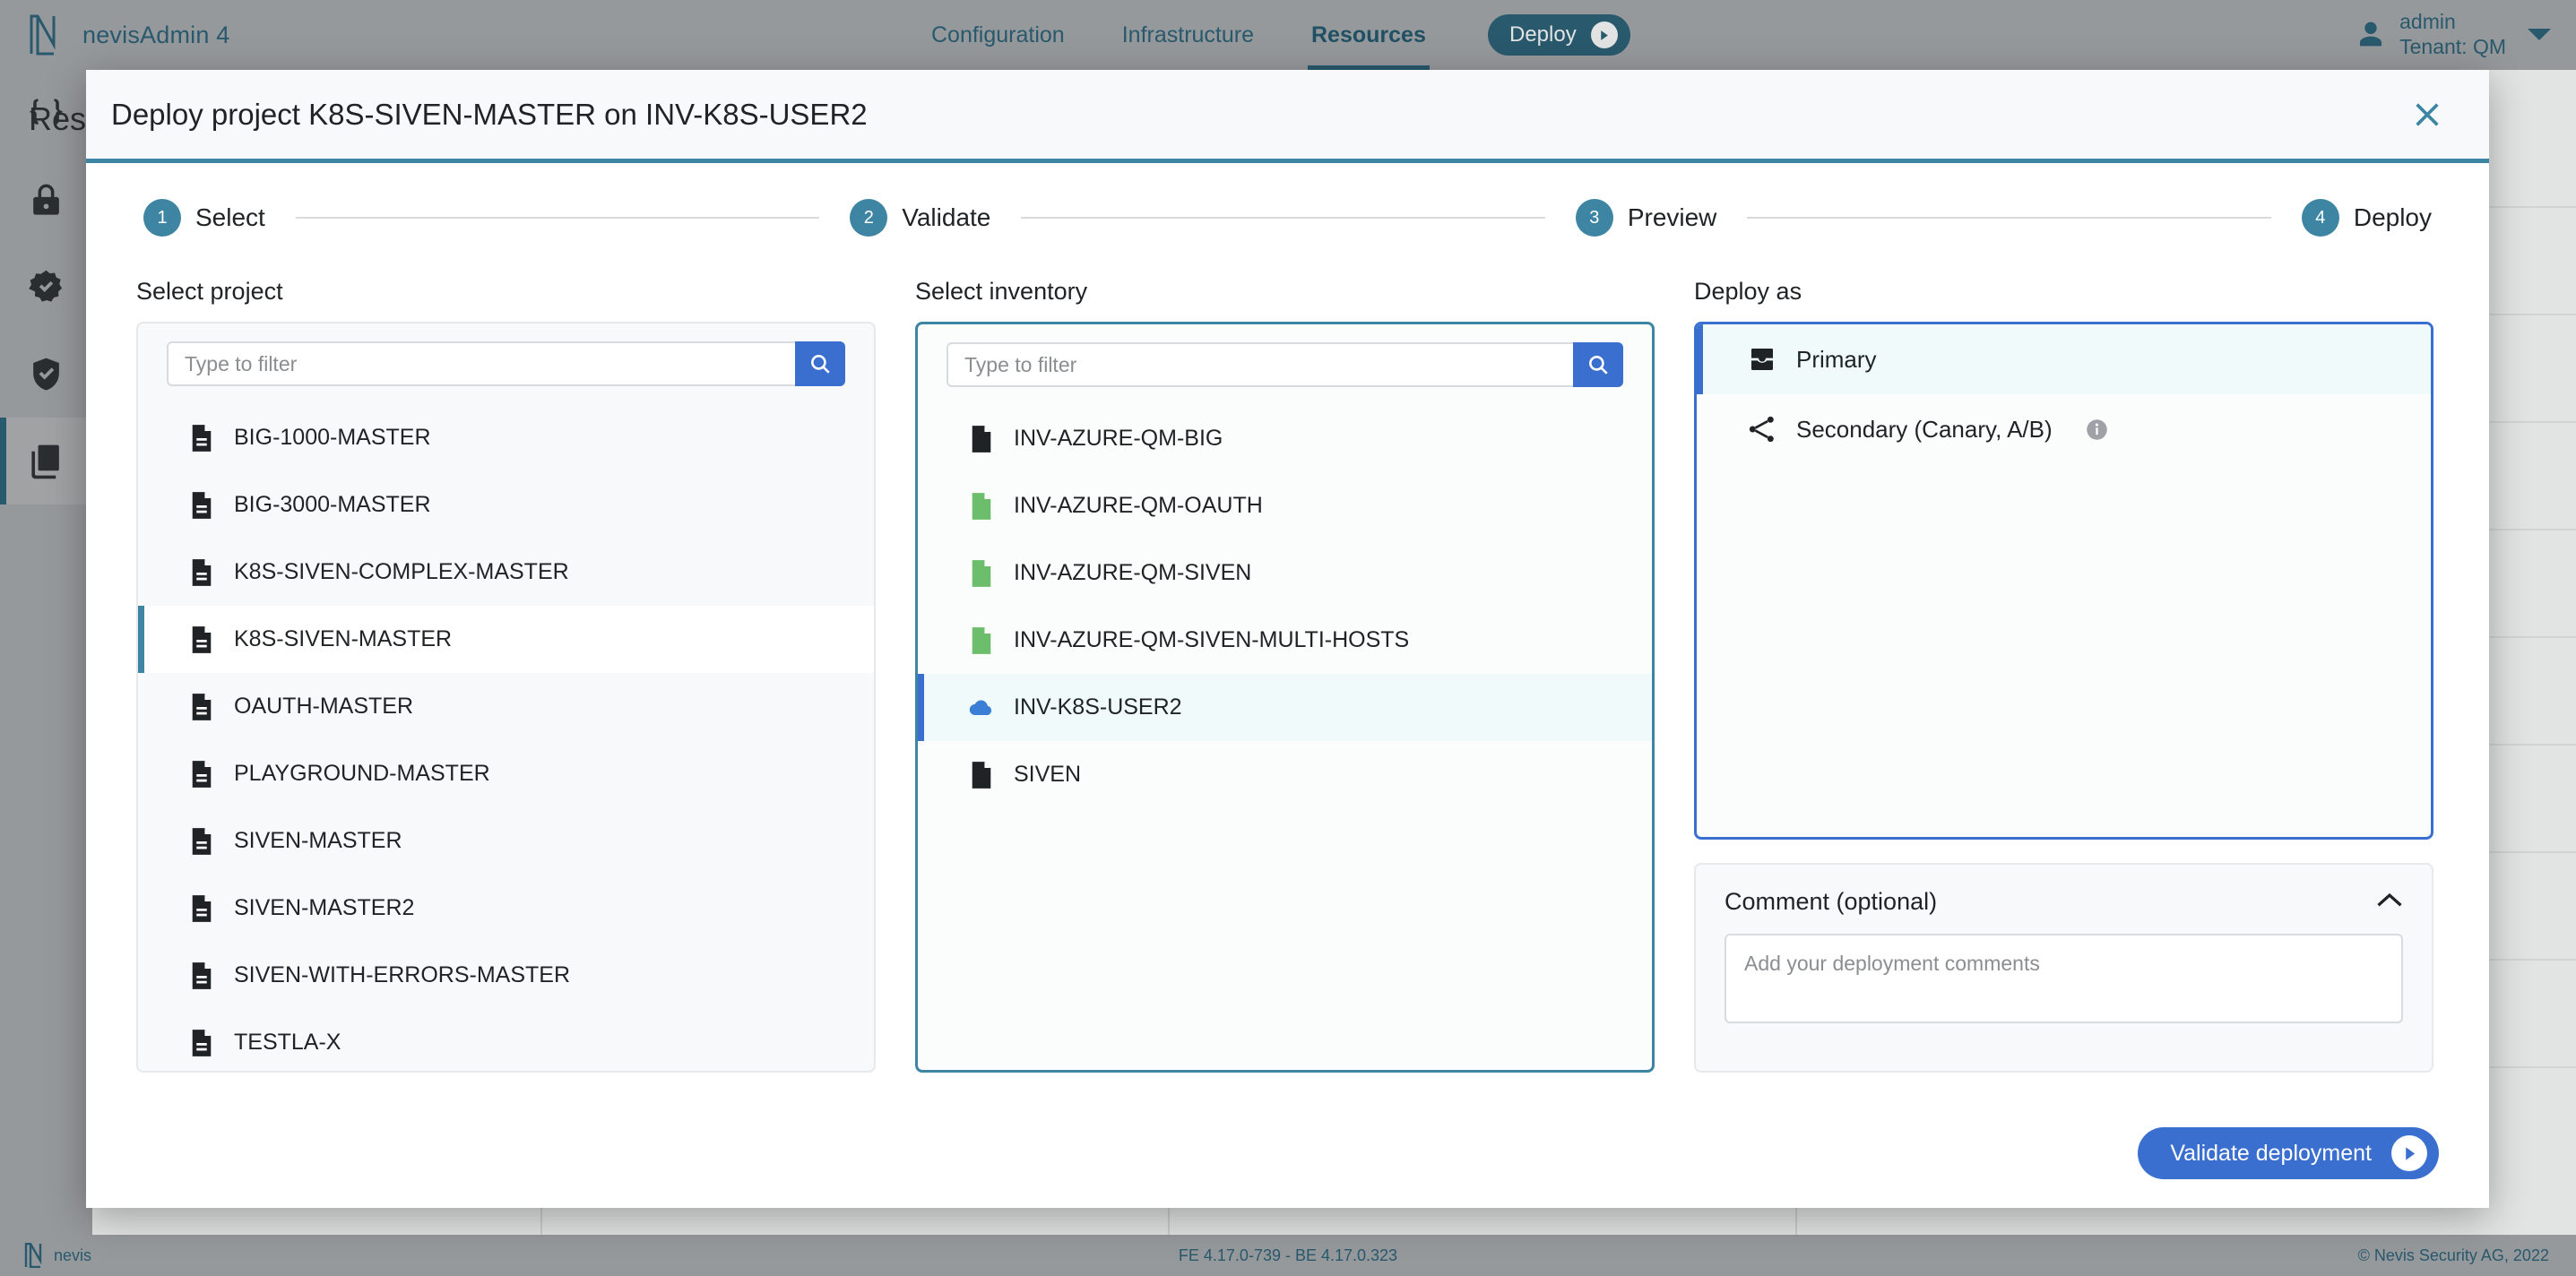 The image size is (2576, 1276). What do you see at coordinates (230, 217) in the screenshot?
I see `step-label: Select` at bounding box center [230, 217].